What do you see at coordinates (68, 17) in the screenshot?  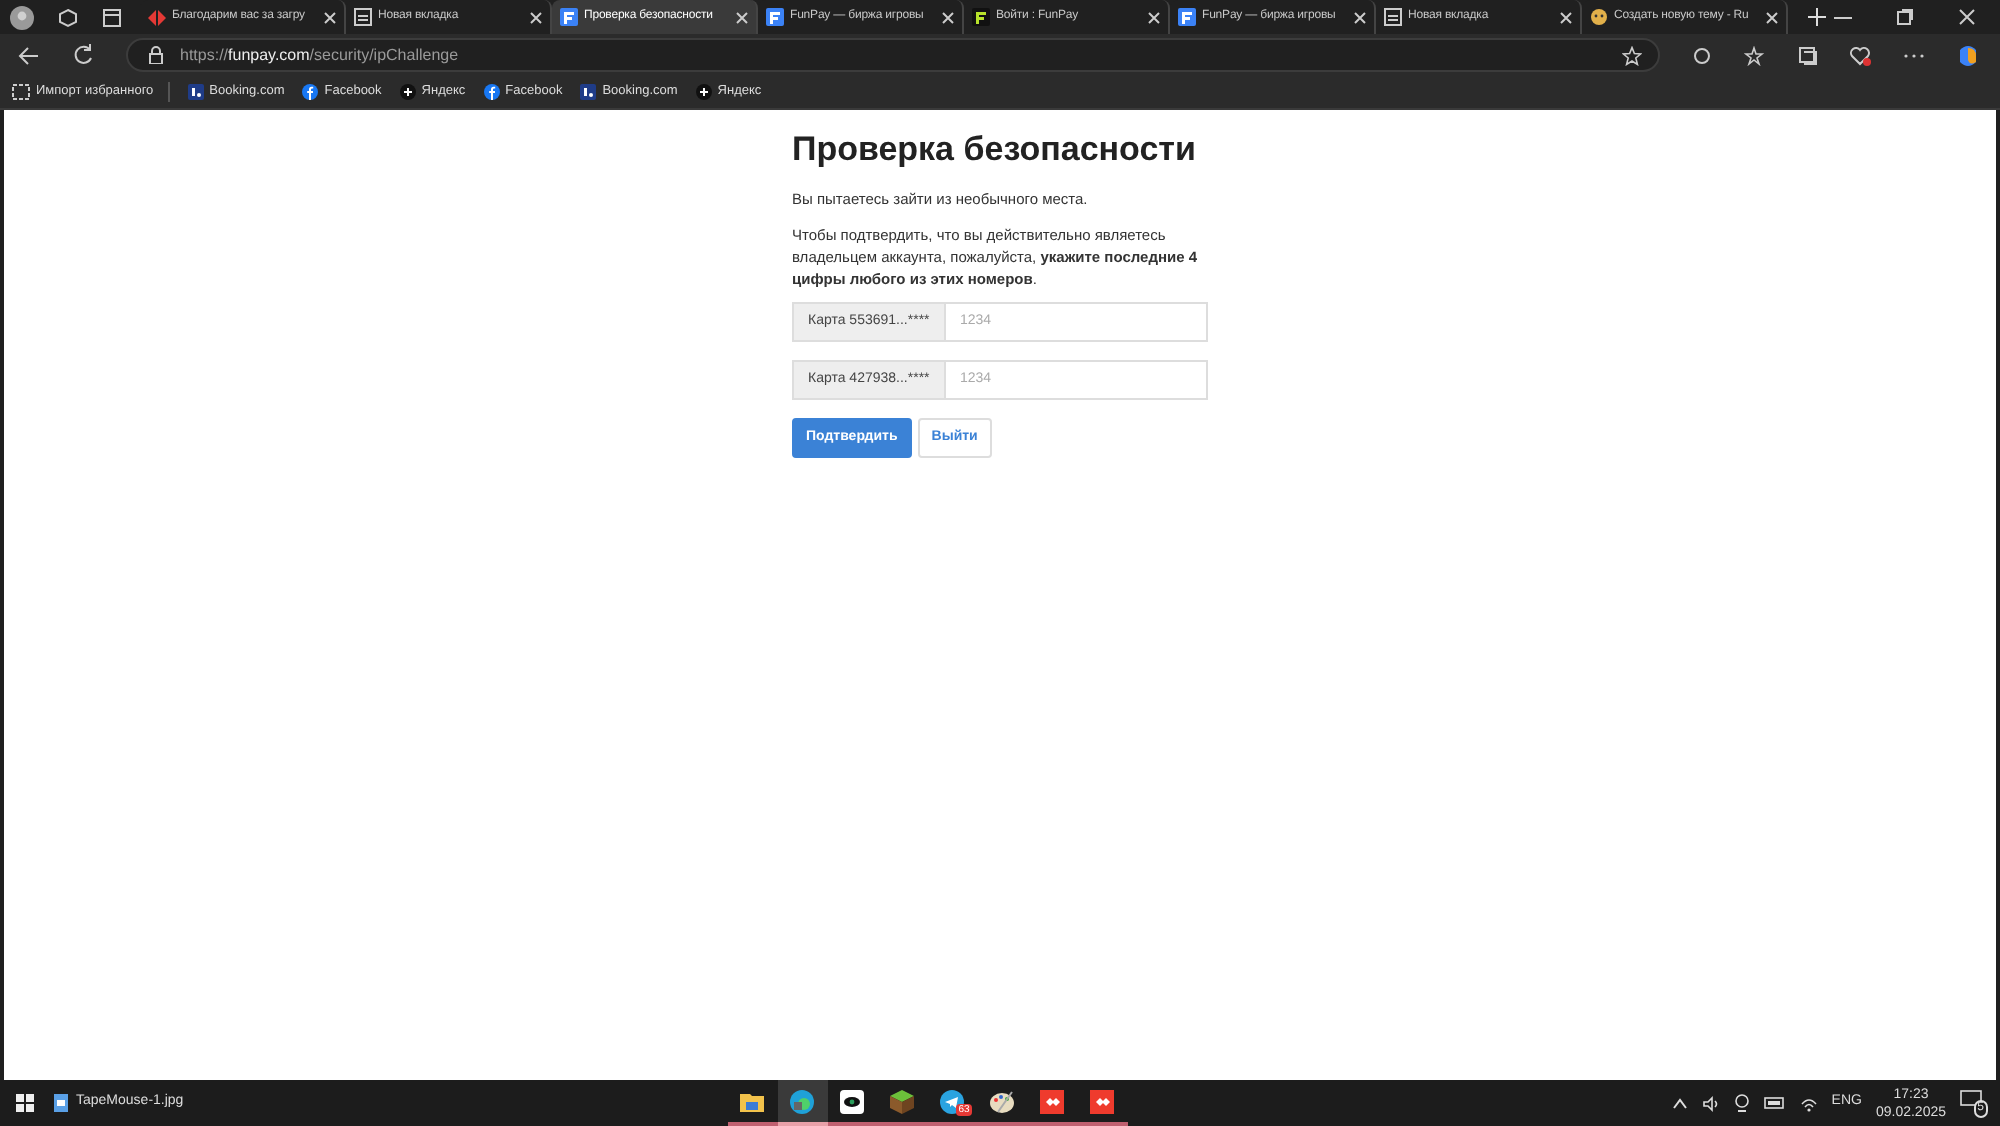 I see `cube-icon` at bounding box center [68, 17].